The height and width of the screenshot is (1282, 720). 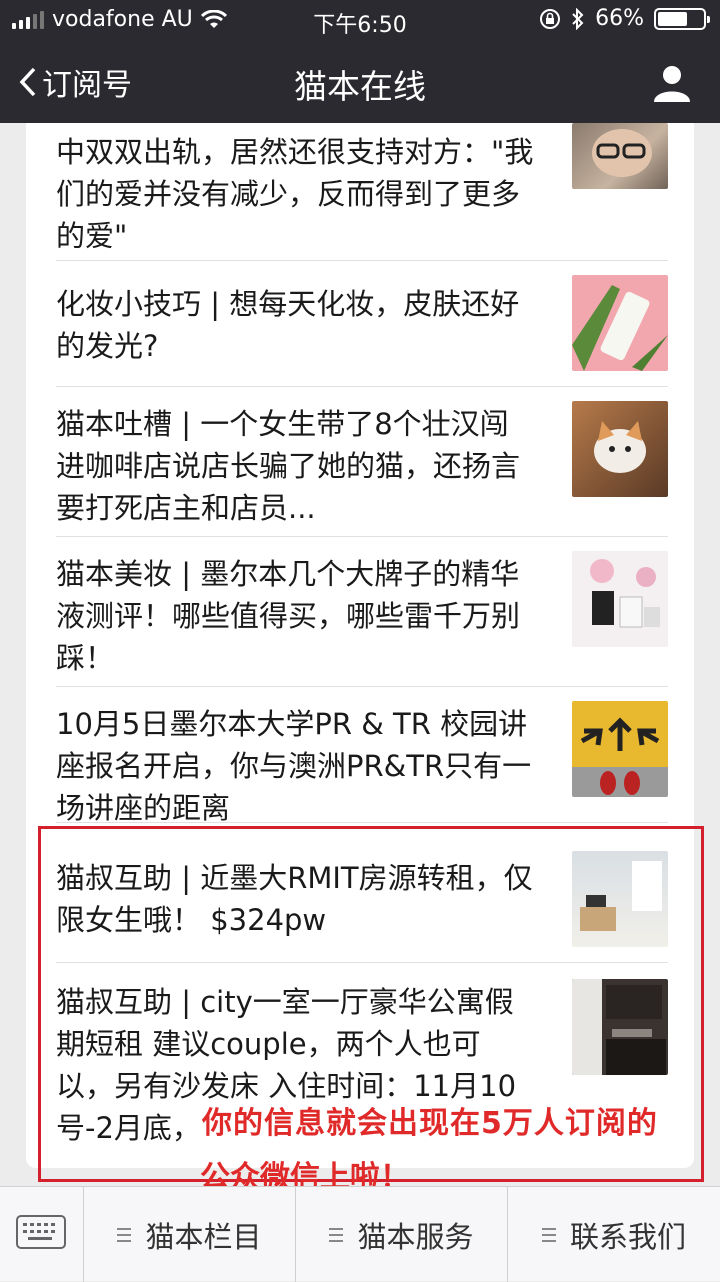 What do you see at coordinates (360, 20) in the screenshot?
I see `status-bar: vodafone AU 下午6:50 66%` at bounding box center [360, 20].